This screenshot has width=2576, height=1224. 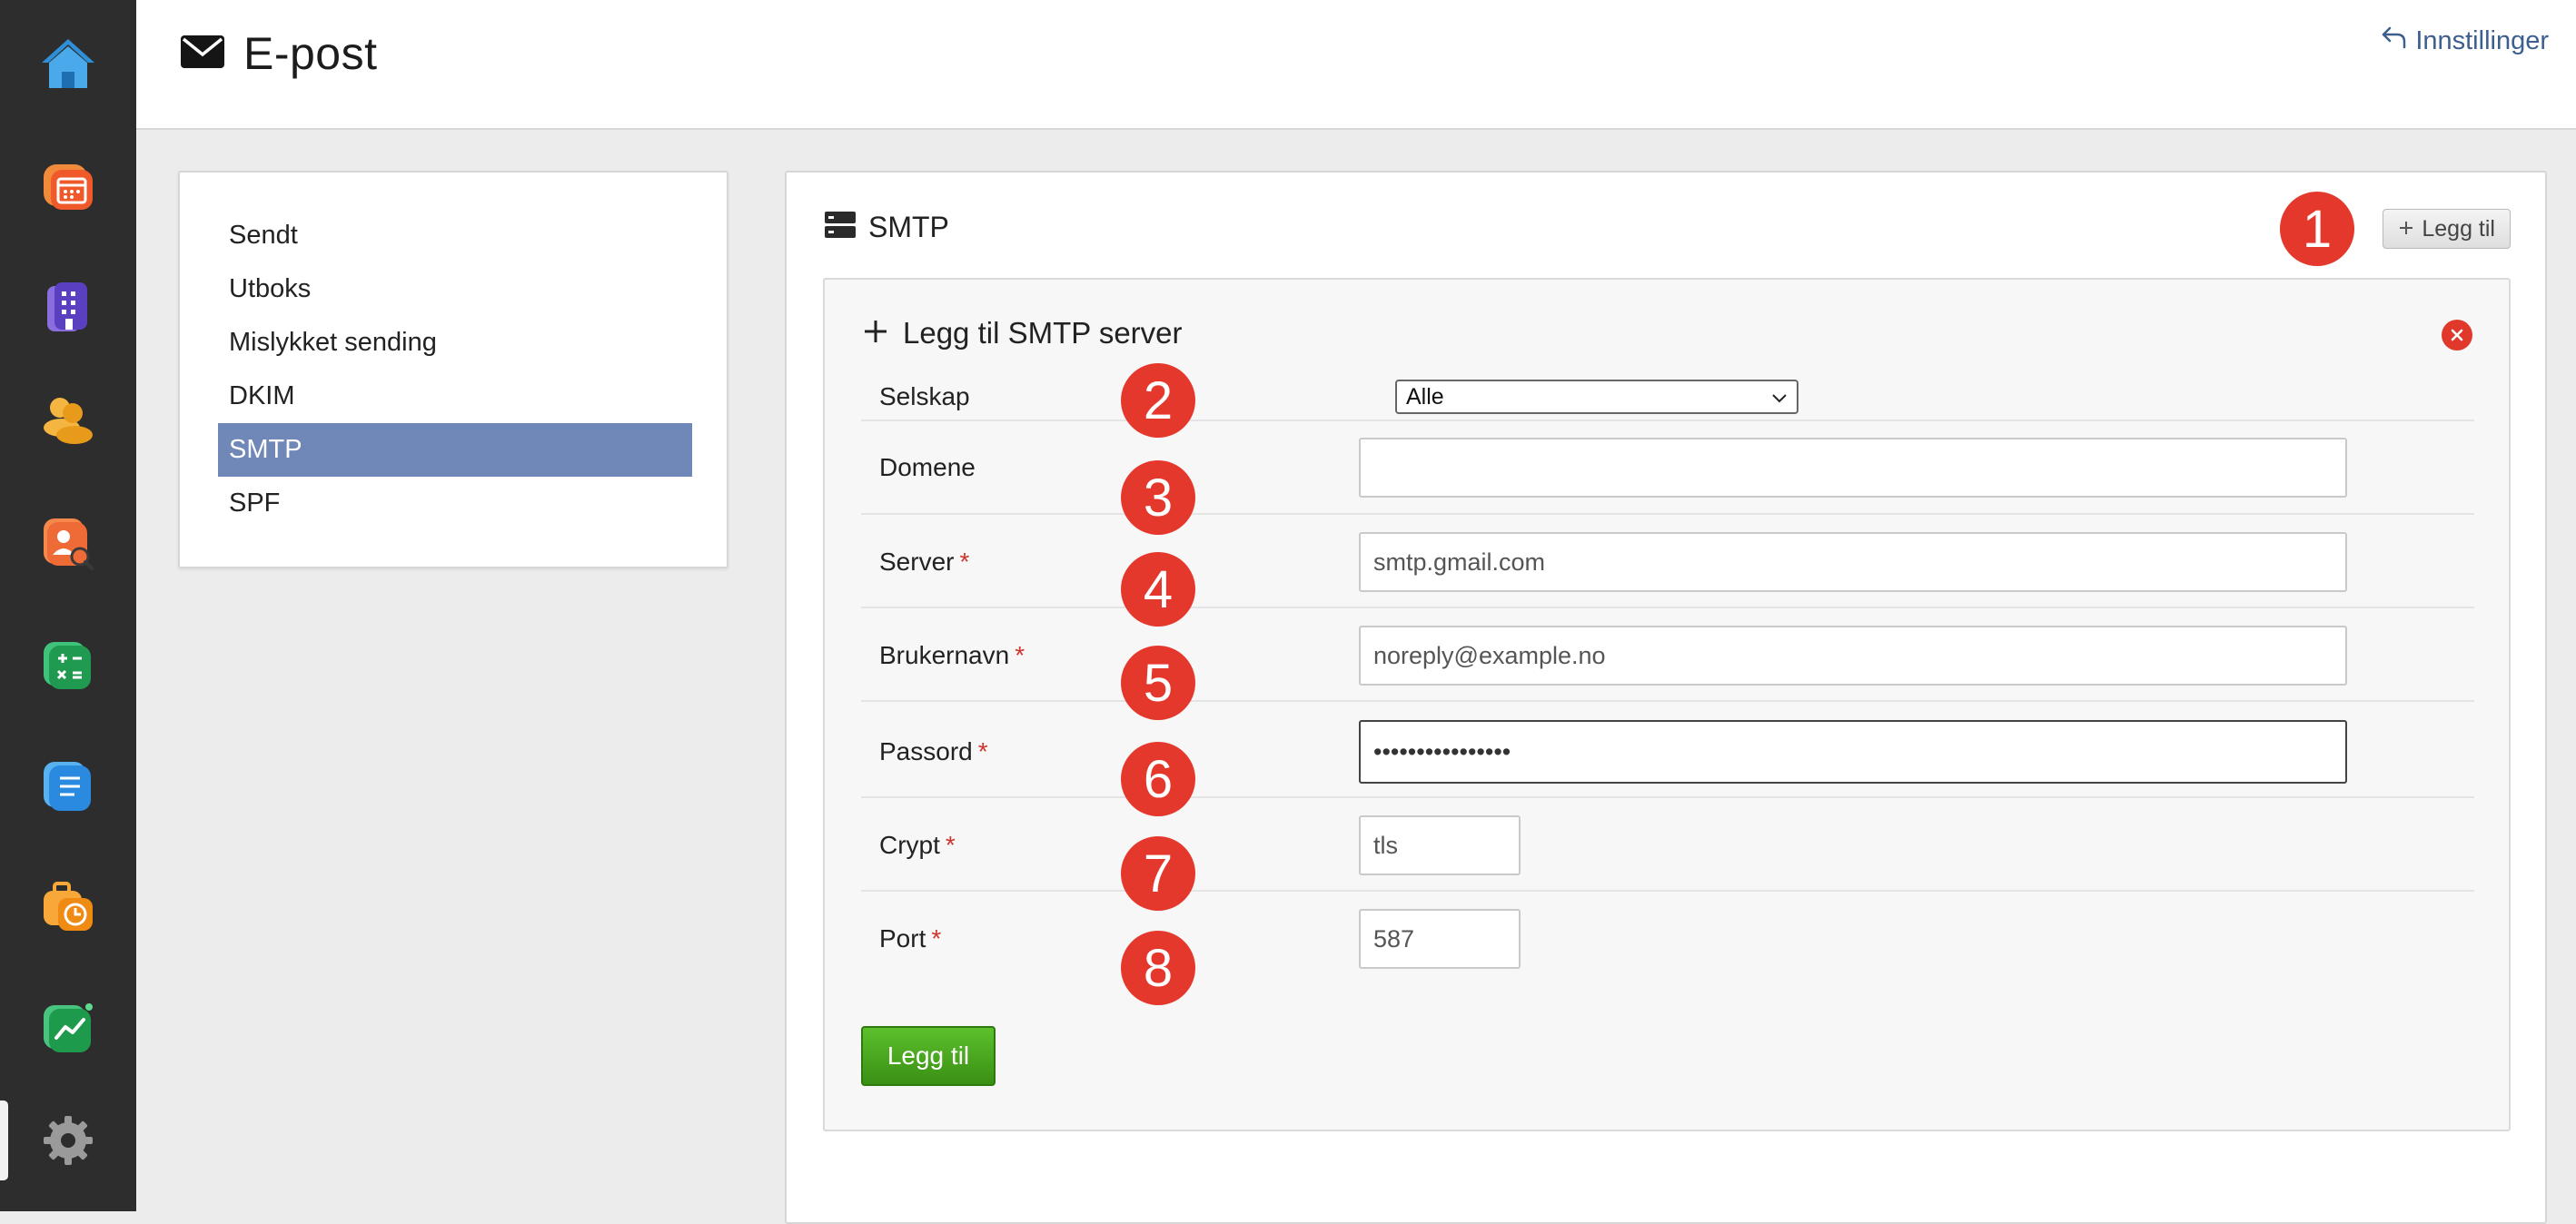 I want to click on calculator-icon, so click(x=68, y=665).